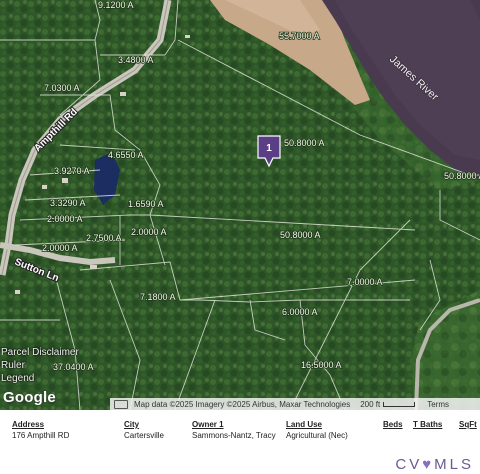  Describe the element at coordinates (321, 365) in the screenshot. I see `parcel-label: 16.5000 A` at that location.